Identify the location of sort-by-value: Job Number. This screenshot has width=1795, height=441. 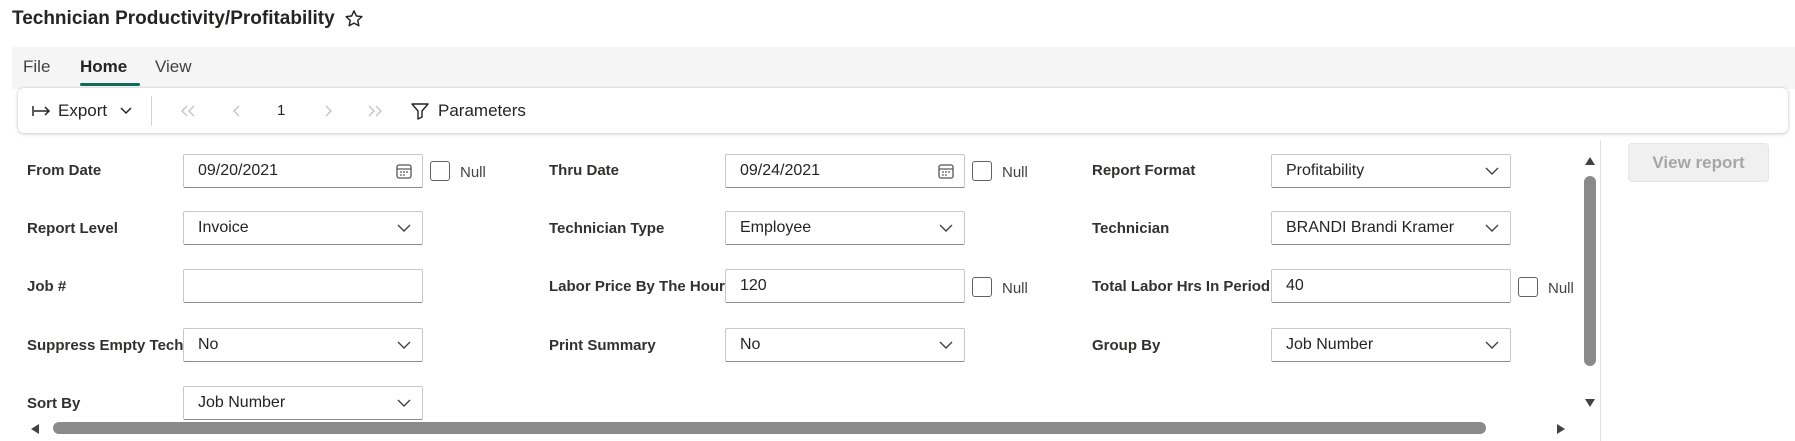
(242, 402).